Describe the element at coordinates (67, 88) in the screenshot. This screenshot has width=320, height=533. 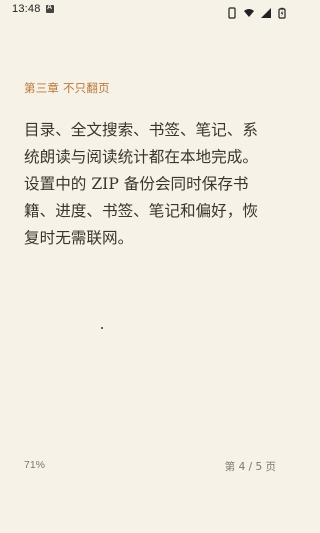
I see `chapter-title: 第三章 不只翻页` at that location.